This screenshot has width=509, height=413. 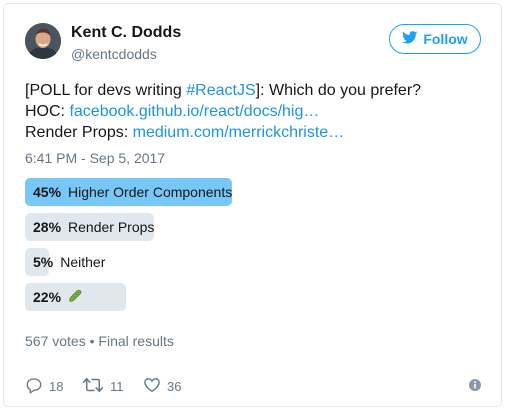 I want to click on heart-icon, so click(x=152, y=386).